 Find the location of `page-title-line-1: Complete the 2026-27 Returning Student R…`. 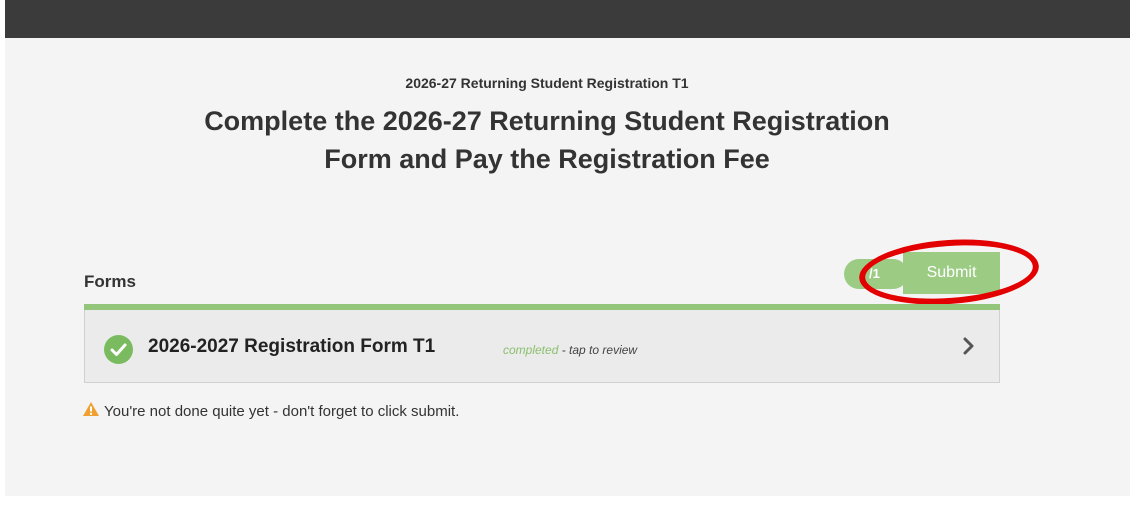

page-title-line-1: Complete the 2026-27 Returning Student R… is located at coordinates (547, 121).